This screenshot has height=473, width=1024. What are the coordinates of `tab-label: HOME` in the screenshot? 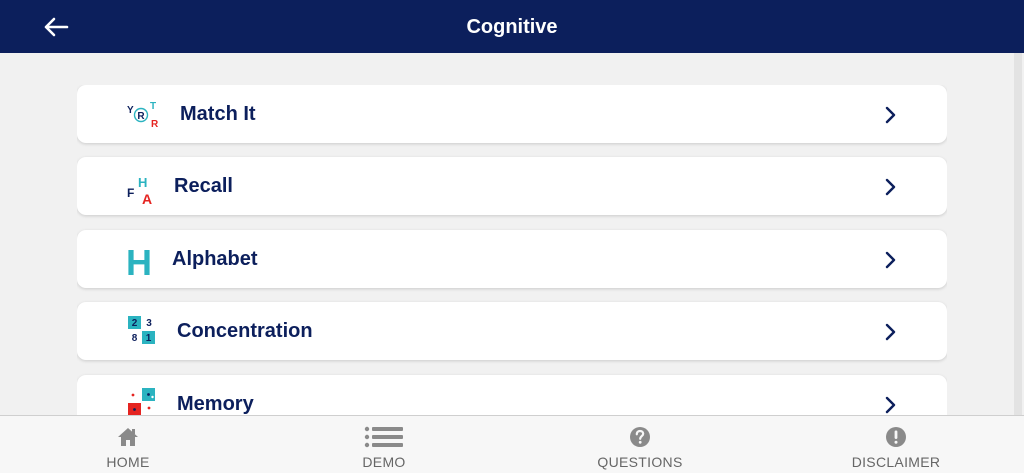 It's located at (128, 462).